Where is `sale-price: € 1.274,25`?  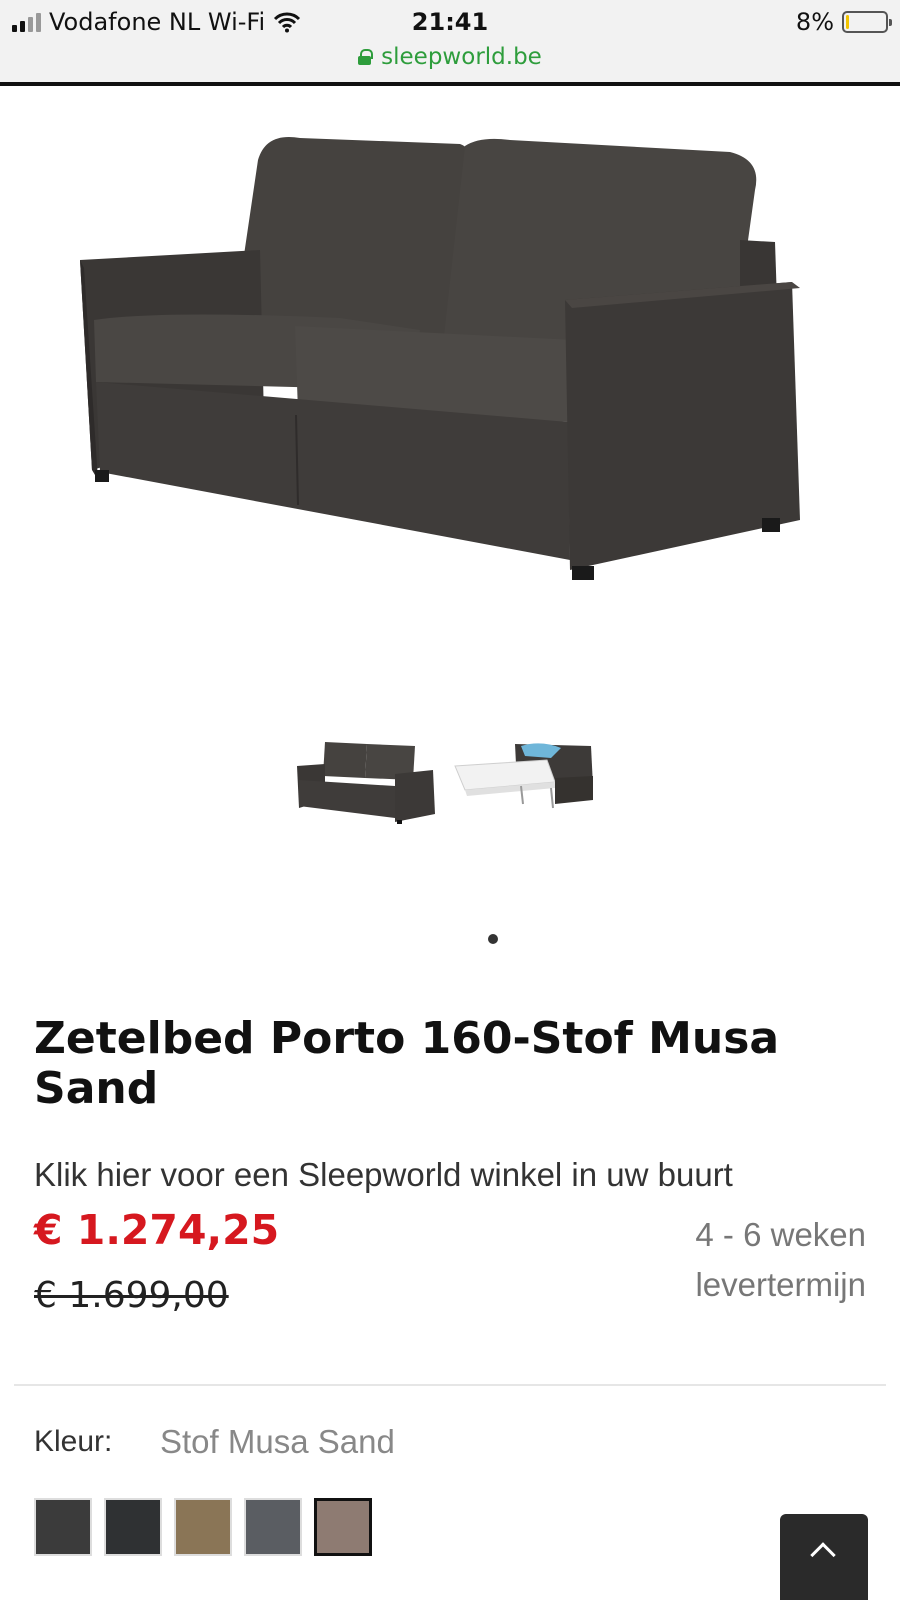
sale-price: € 1.274,25 is located at coordinates (157, 1230).